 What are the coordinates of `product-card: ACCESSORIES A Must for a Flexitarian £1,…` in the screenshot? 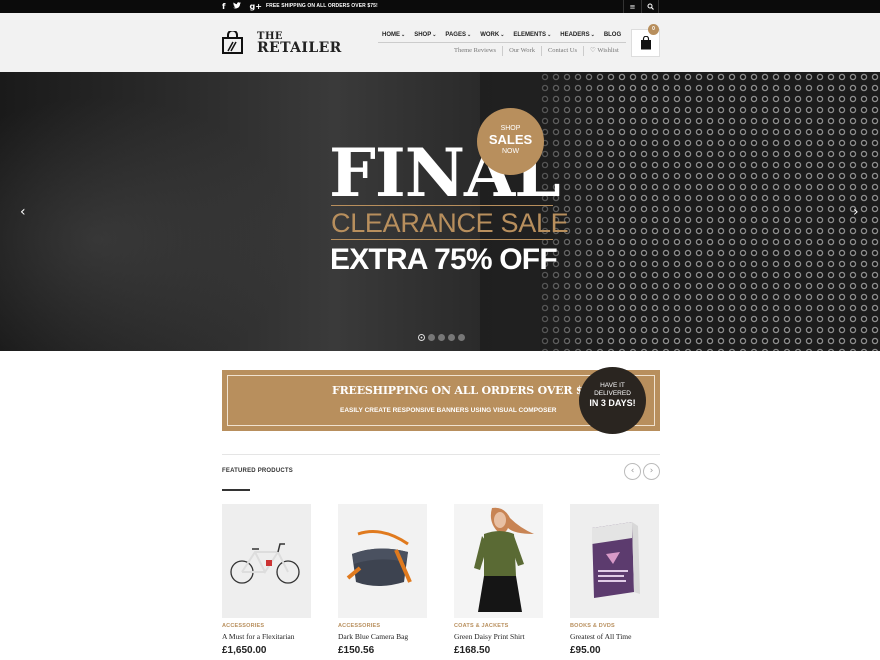 It's located at (266, 580).